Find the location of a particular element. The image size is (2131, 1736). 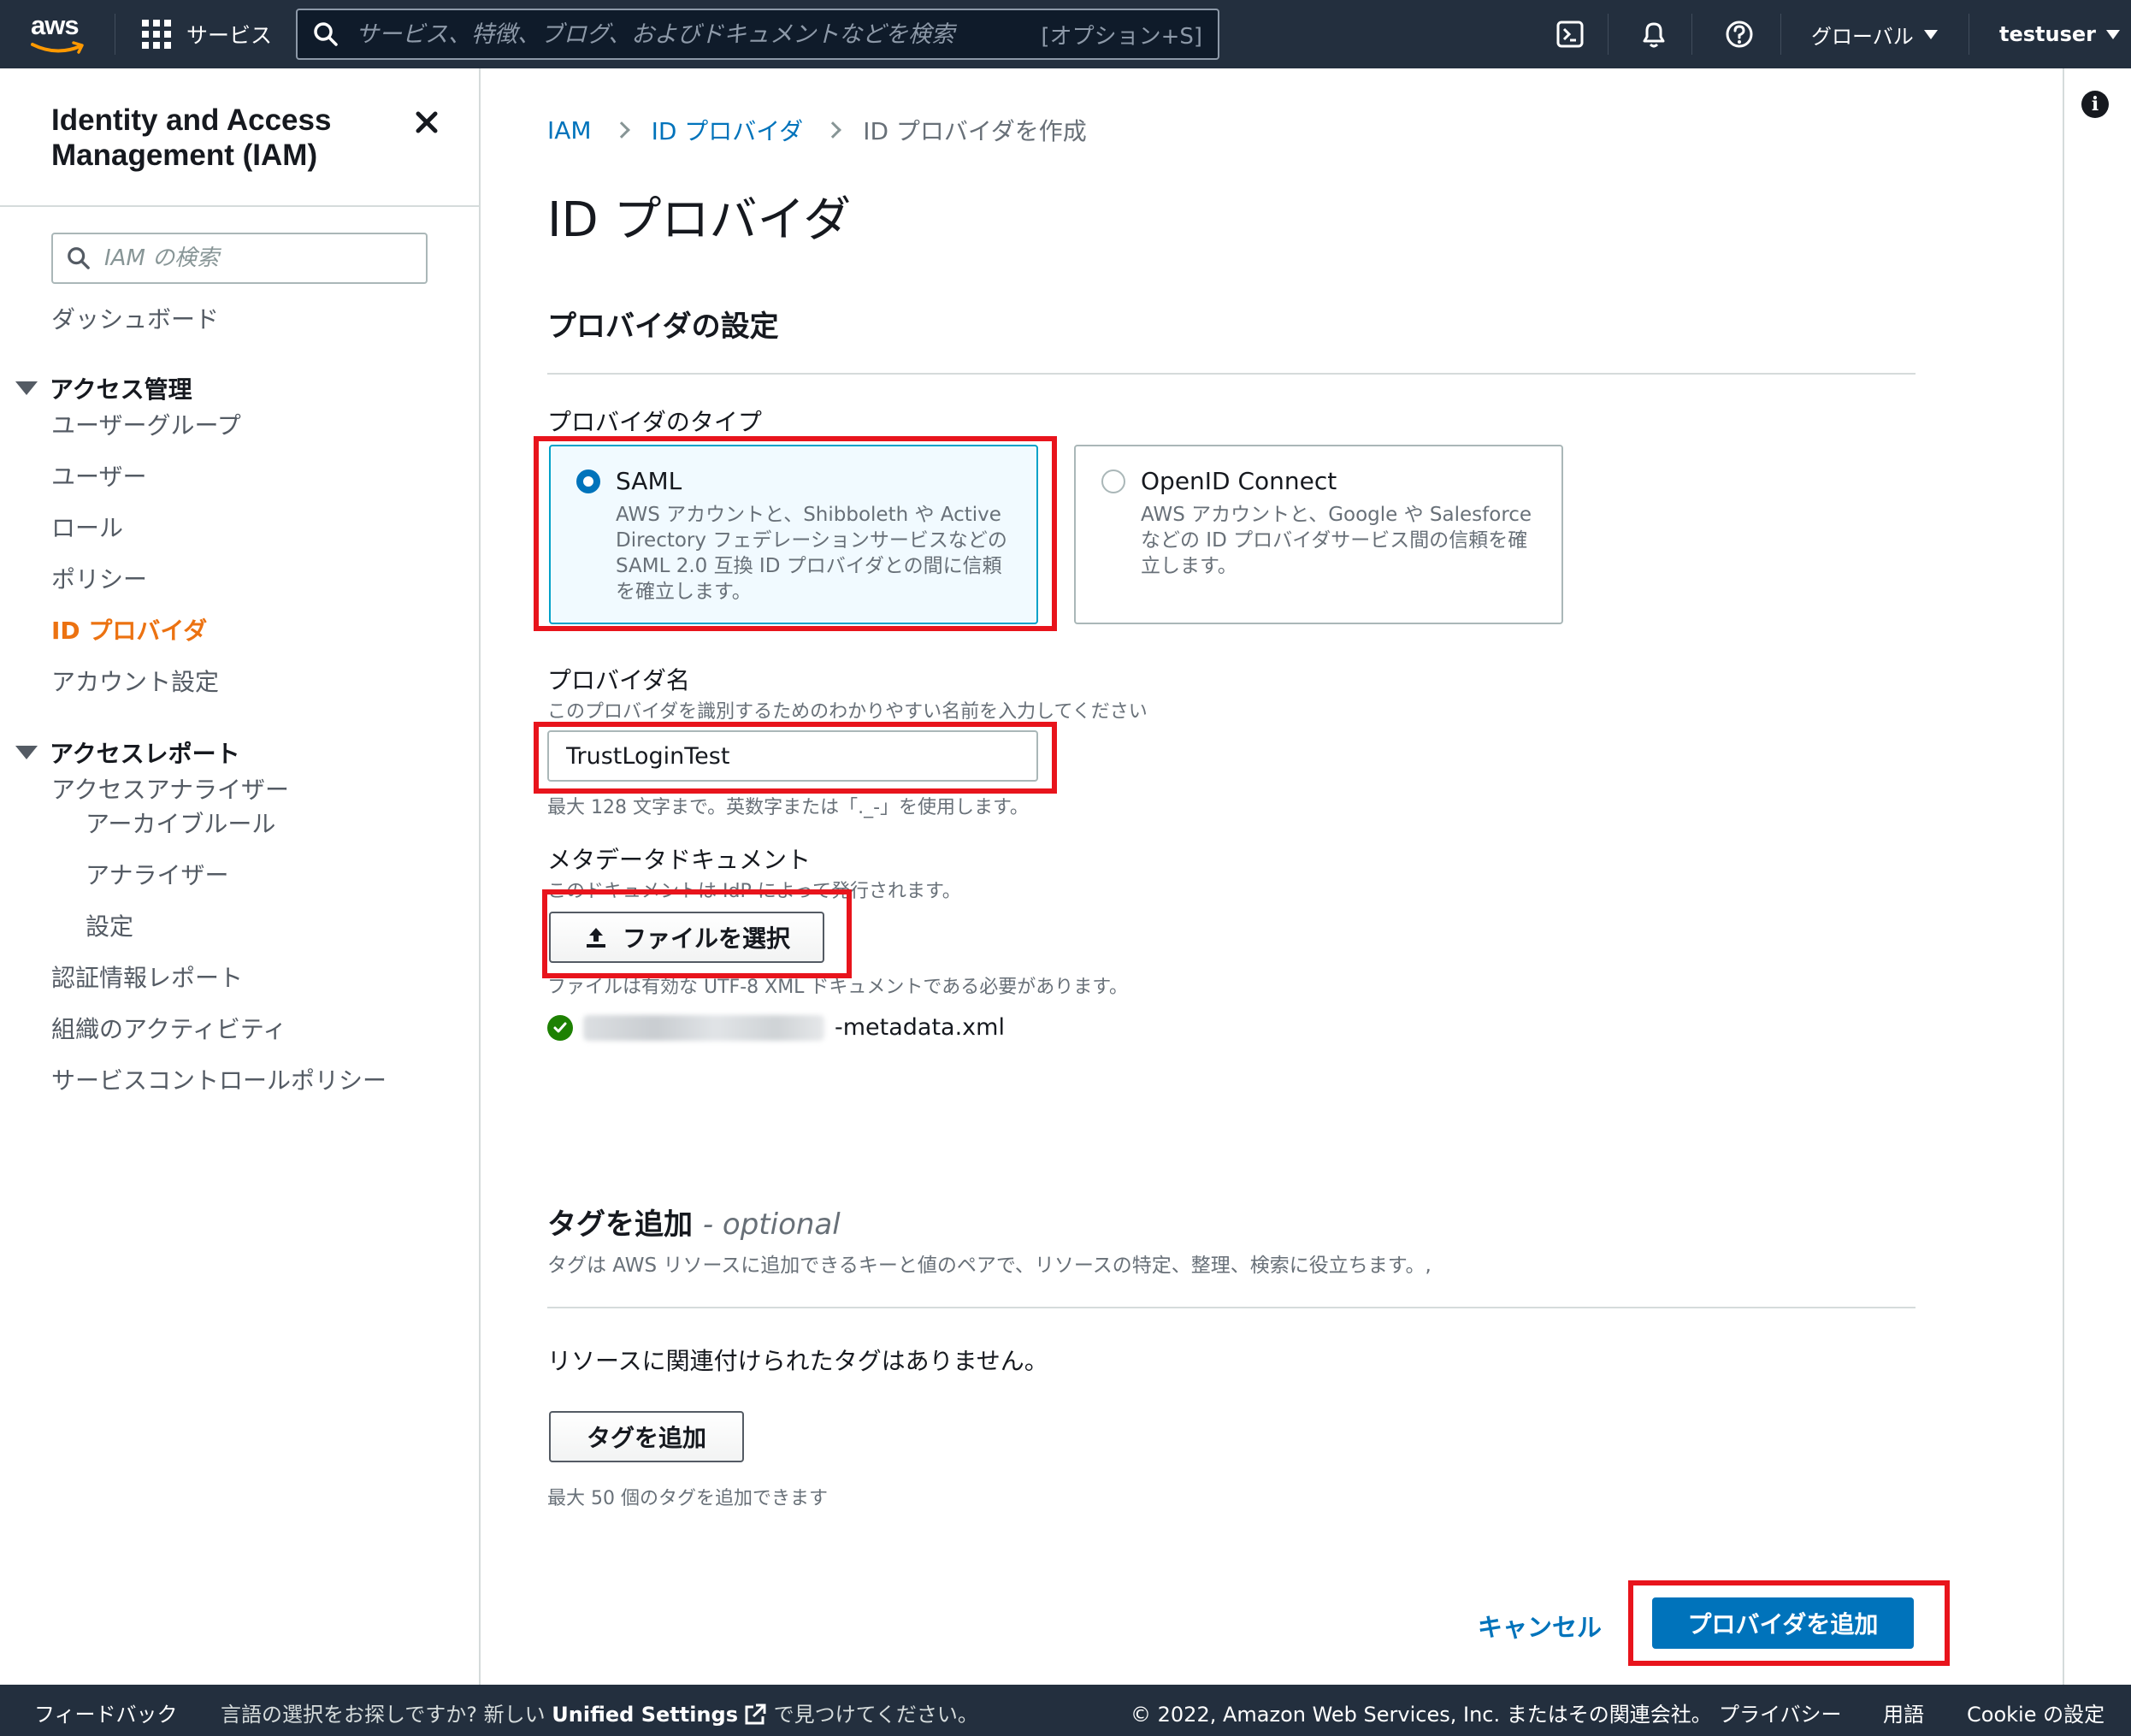

metadata-document-description: このドキュメントは IdP によって発行されます。 is located at coordinates (754, 892).